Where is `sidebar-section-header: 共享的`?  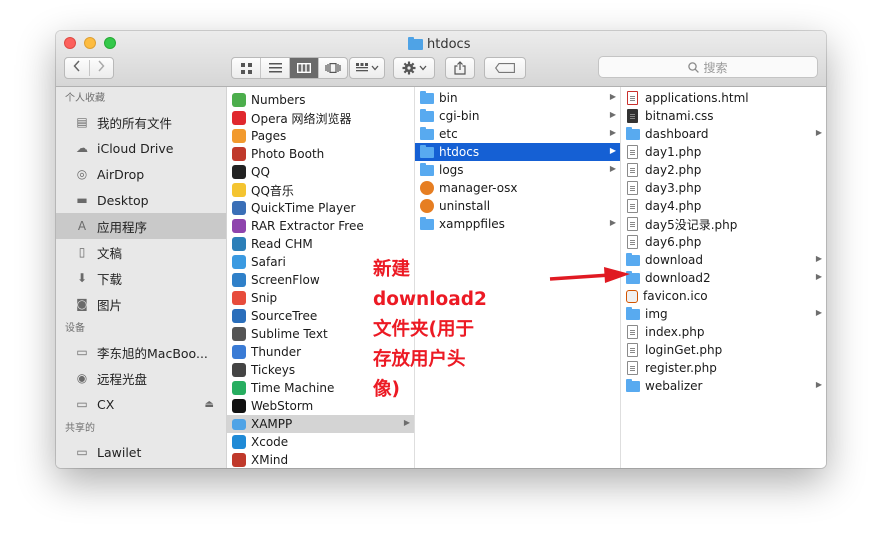
sidebar-section-header: 共享的 is located at coordinates (80, 428).